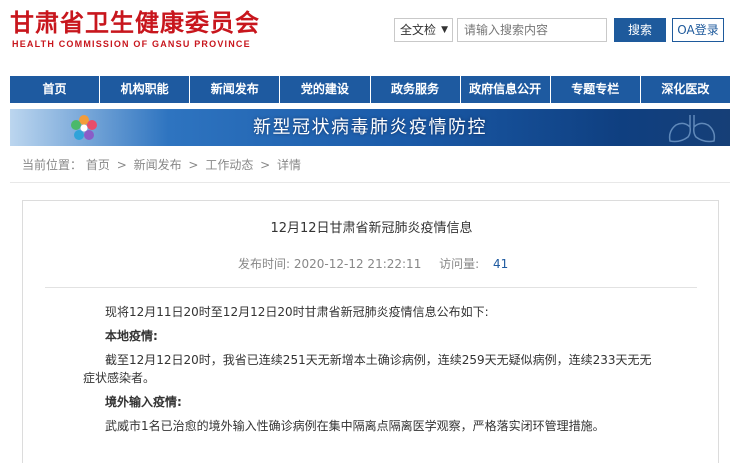 This screenshot has height=463, width=734. Describe the element at coordinates (98, 165) in the screenshot. I see `breadcrumb-item-home: 首页` at that location.